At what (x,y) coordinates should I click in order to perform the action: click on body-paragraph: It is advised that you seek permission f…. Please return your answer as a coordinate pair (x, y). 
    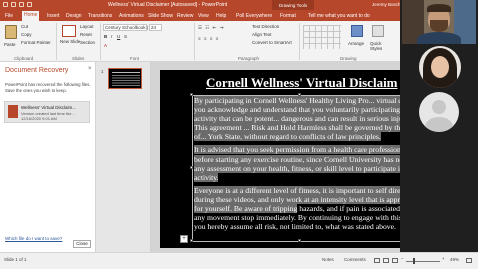
    Looking at the image, I should click on (297, 163).